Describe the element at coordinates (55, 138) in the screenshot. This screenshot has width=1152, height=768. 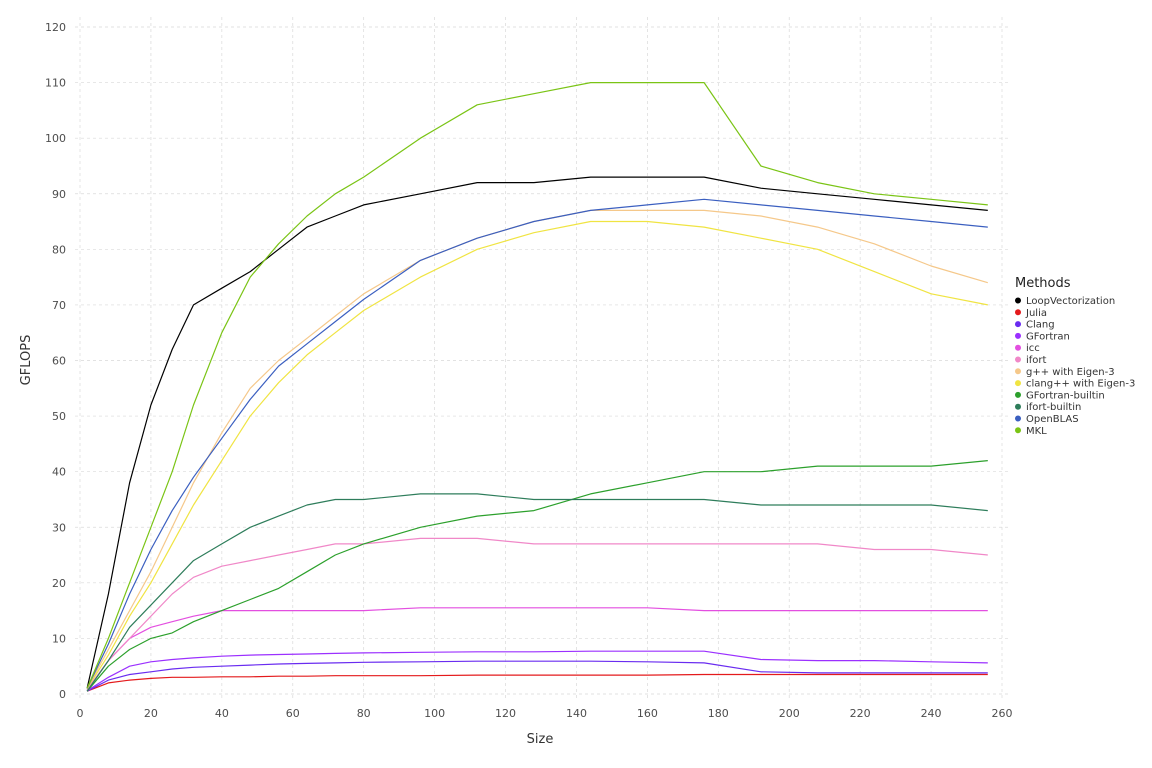
I see `y-tick-label: 100` at that location.